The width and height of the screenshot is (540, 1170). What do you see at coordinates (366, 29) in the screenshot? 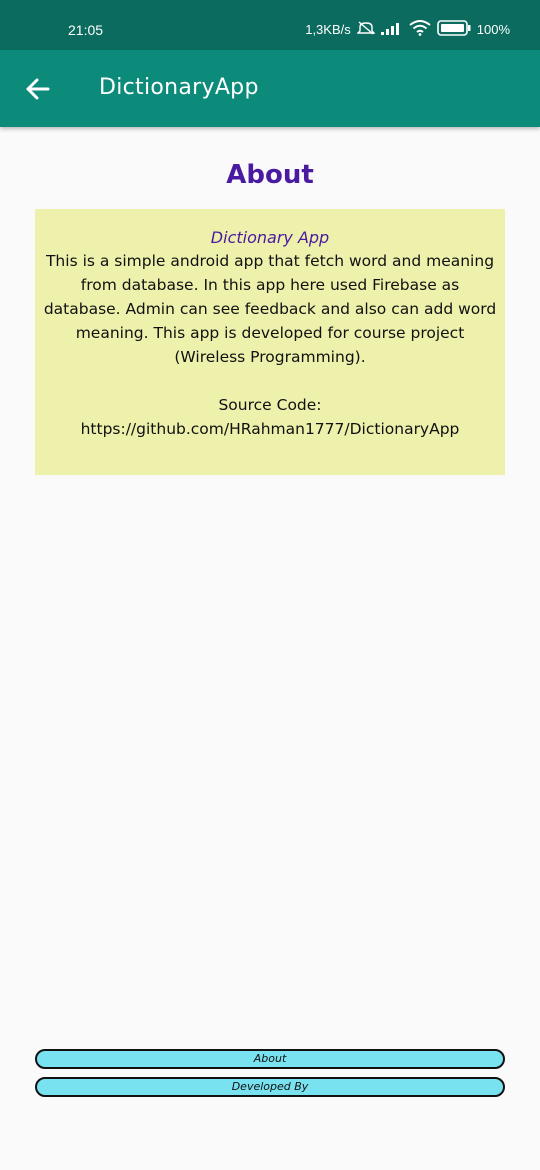
I see `mute-icon` at bounding box center [366, 29].